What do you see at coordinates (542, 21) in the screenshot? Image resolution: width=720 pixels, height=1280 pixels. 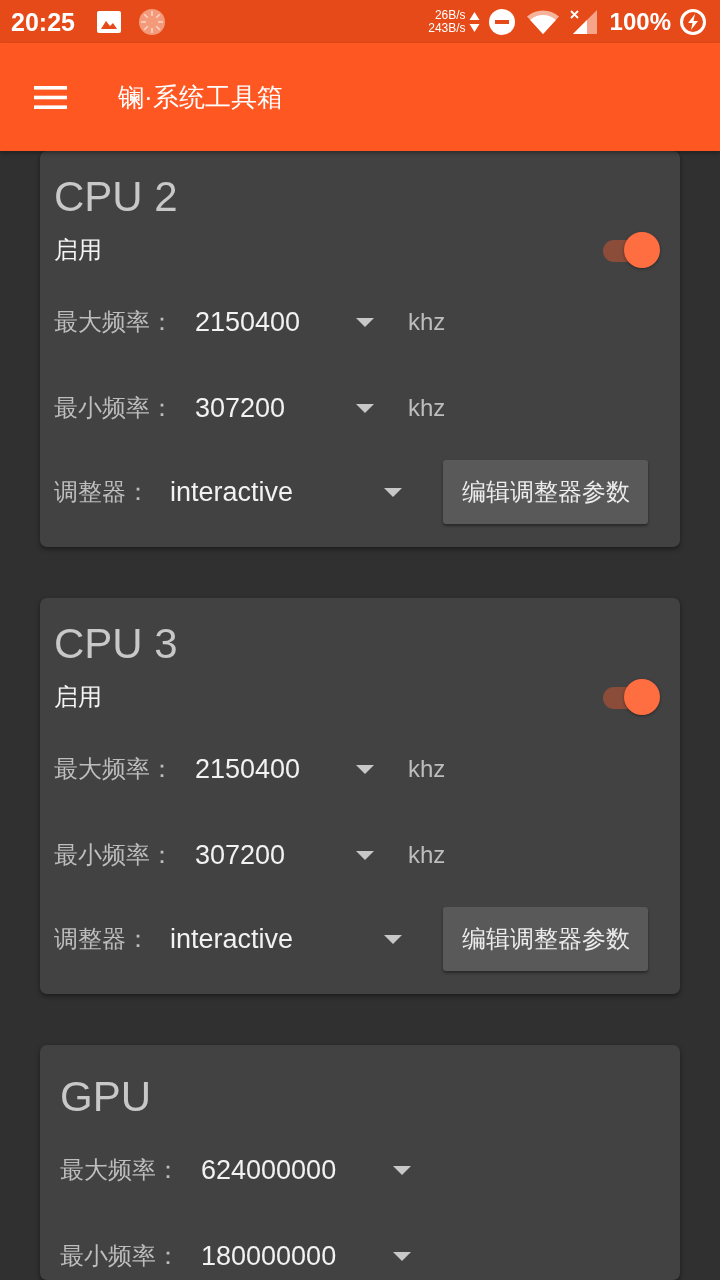 I see `wifi-icon` at bounding box center [542, 21].